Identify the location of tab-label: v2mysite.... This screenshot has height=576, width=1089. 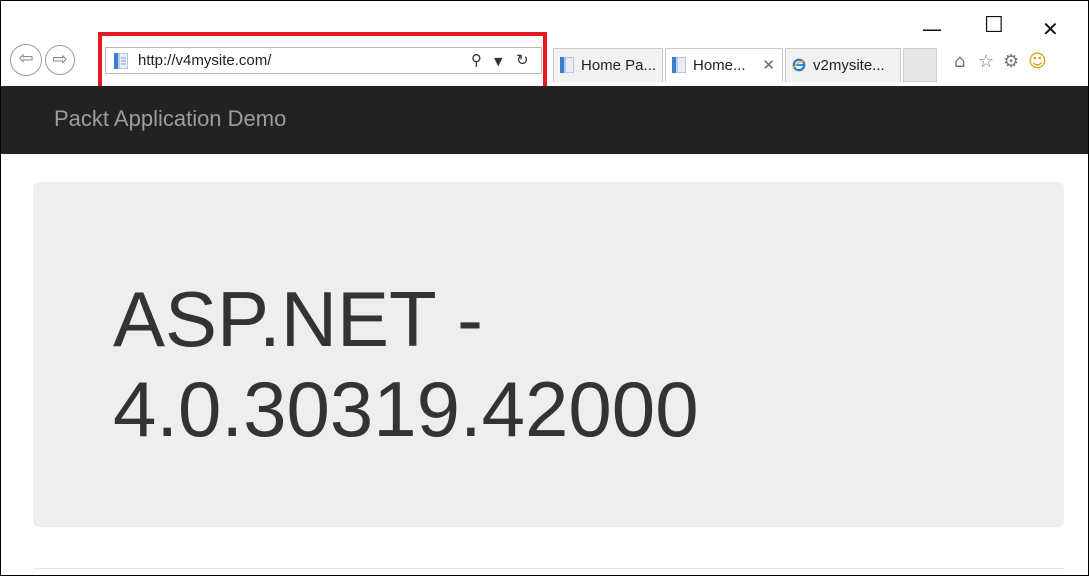
(849, 65).